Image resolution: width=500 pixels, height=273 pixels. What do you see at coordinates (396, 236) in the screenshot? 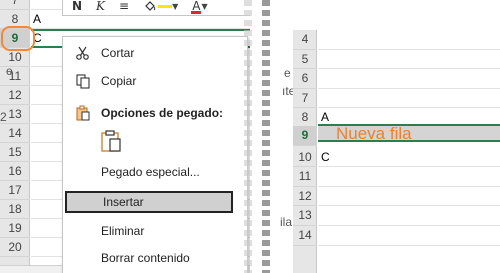
I see `sheet-row: 14` at bounding box center [396, 236].